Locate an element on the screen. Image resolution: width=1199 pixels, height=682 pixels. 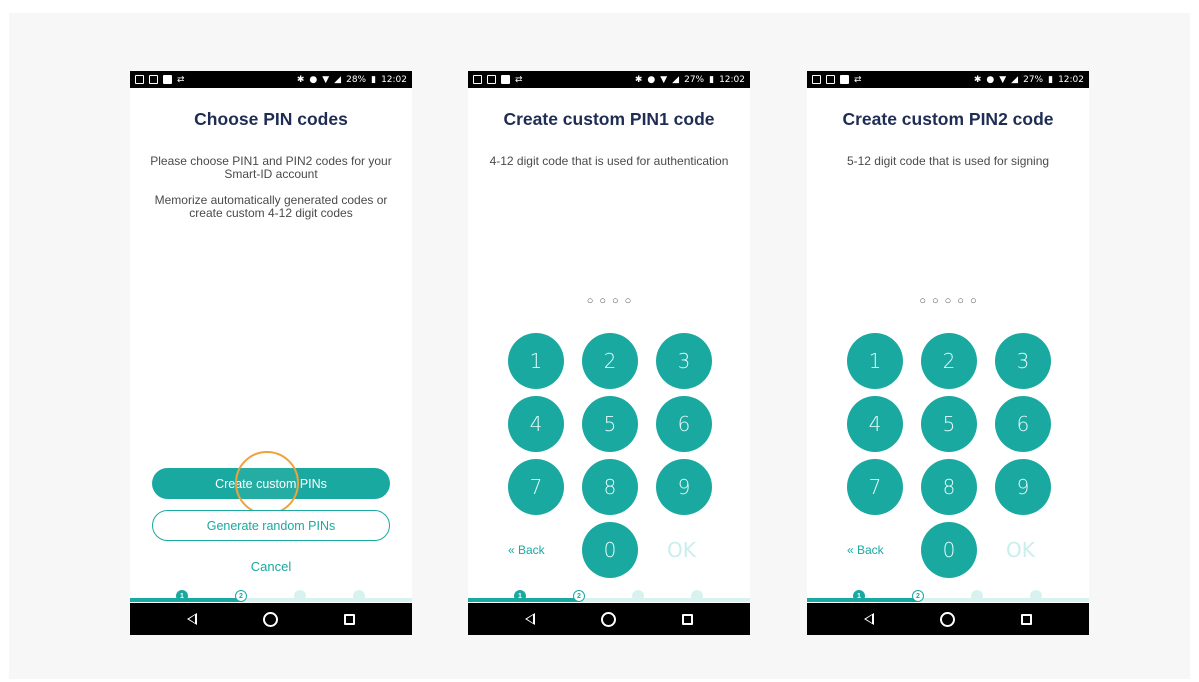
tap-highlight-circle is located at coordinates (267, 483).